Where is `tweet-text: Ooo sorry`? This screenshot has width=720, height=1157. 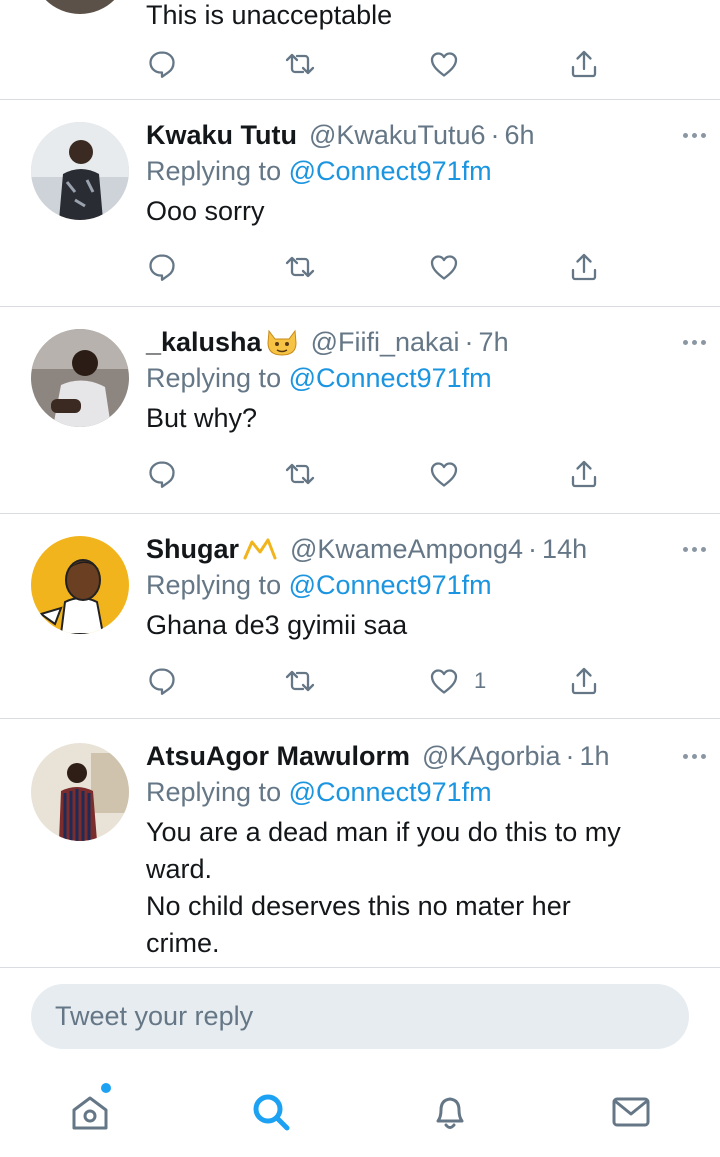
tweet-text: Ooo sorry is located at coordinates (205, 211).